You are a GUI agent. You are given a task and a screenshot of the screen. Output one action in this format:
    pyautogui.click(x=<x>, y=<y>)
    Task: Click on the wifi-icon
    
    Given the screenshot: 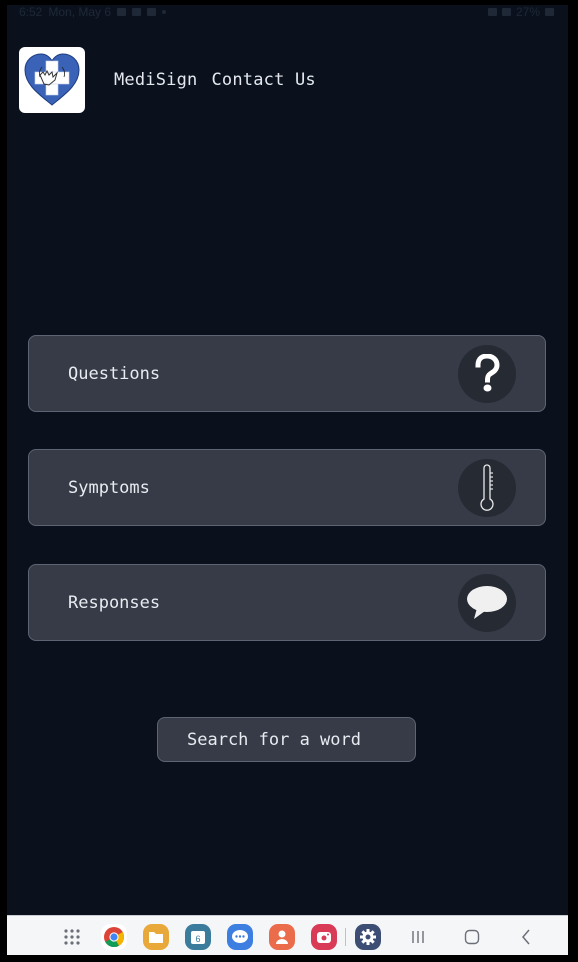 What is the action you would take?
    pyautogui.click(x=506, y=12)
    